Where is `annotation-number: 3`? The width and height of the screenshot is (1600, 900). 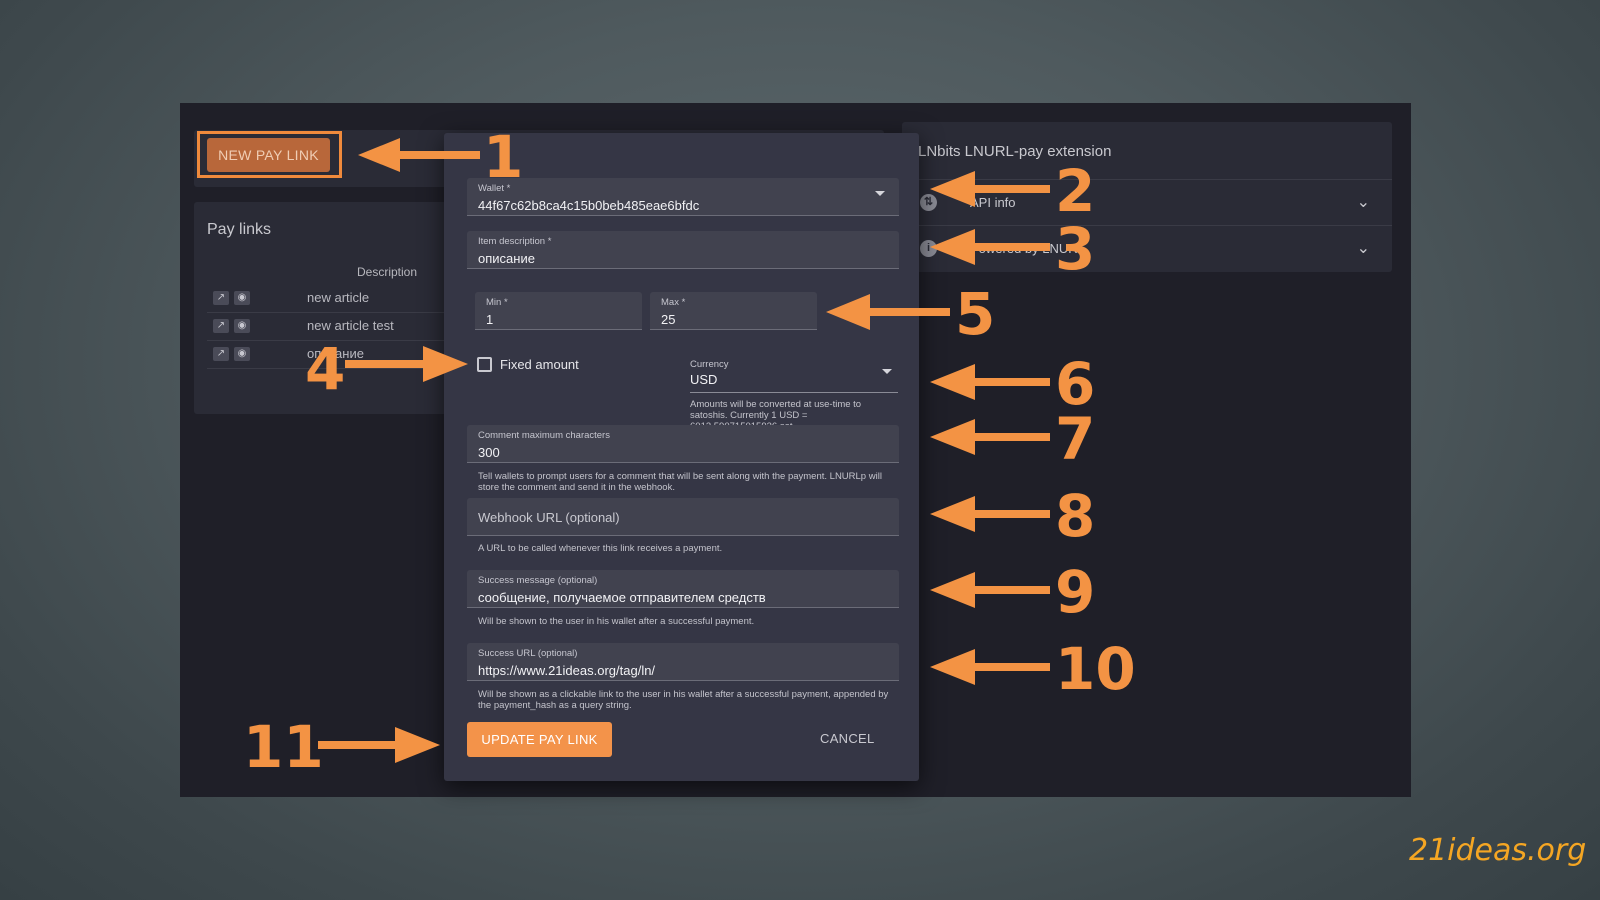 annotation-number: 3 is located at coordinates (1075, 249).